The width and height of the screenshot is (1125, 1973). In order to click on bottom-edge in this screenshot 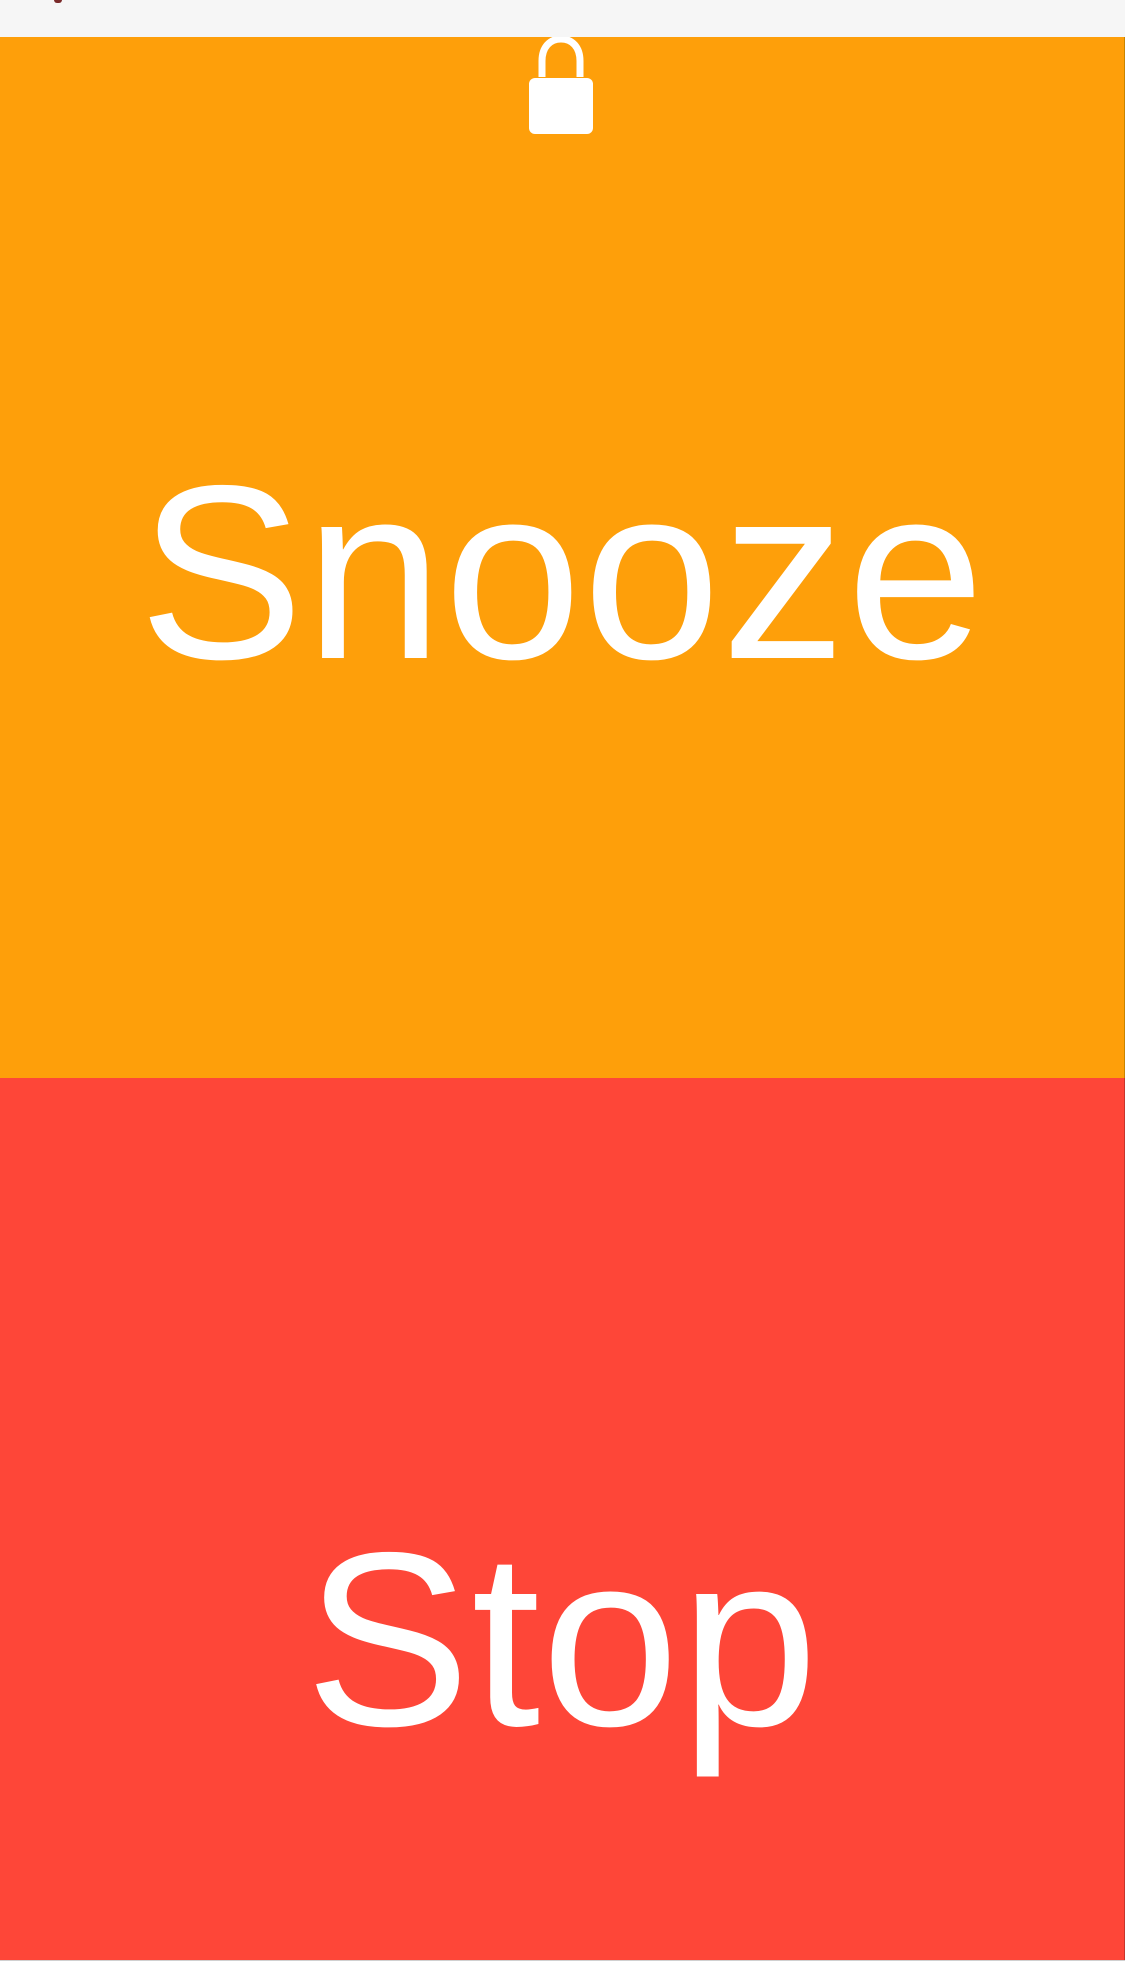, I will do `click(562, 1966)`.